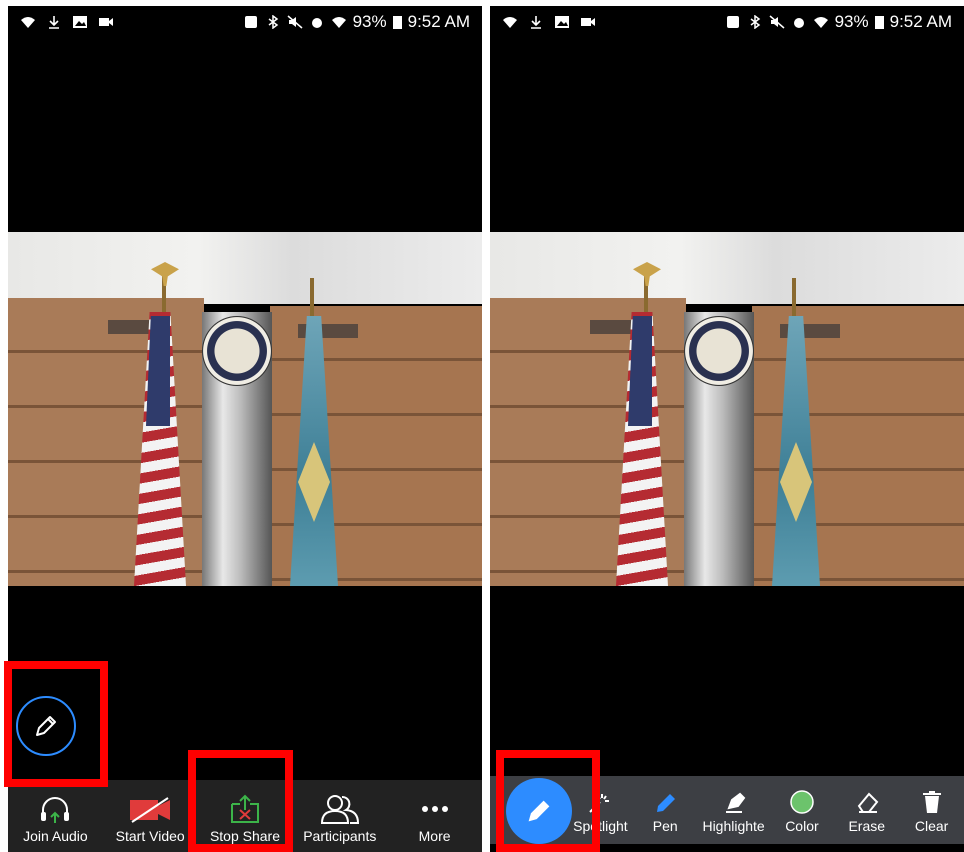 Image resolution: width=964 pixels, height=852 pixels. What do you see at coordinates (666, 803) in the screenshot?
I see `pen-icon` at bounding box center [666, 803].